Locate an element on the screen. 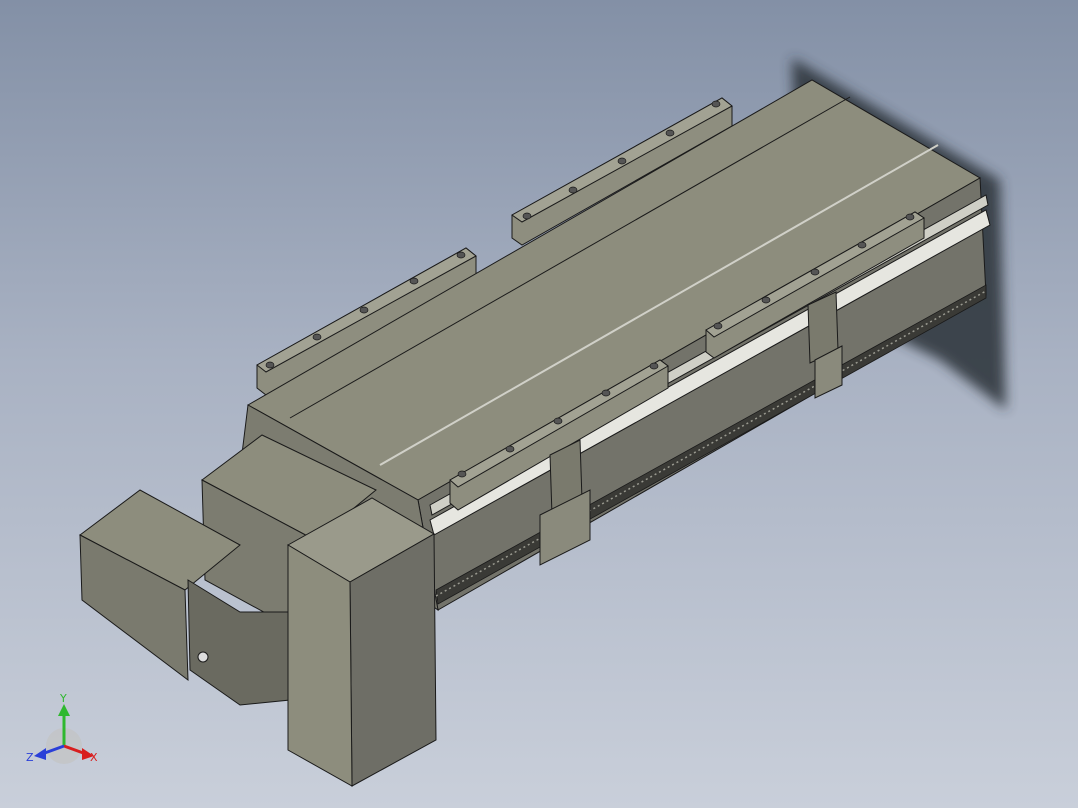  z-axis-arrow-icon is located at coordinates (40, 754).